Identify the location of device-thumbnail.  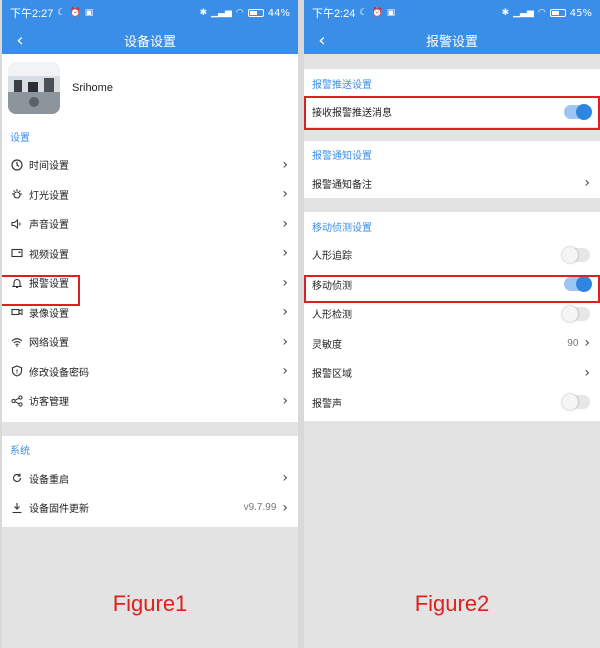
(34, 88).